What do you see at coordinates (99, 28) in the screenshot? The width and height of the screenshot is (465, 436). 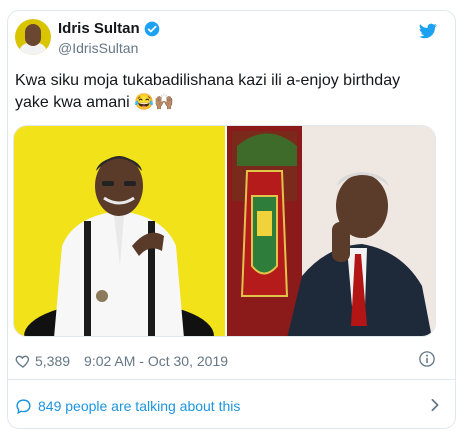 I see `author-name: Idris Sultan` at bounding box center [99, 28].